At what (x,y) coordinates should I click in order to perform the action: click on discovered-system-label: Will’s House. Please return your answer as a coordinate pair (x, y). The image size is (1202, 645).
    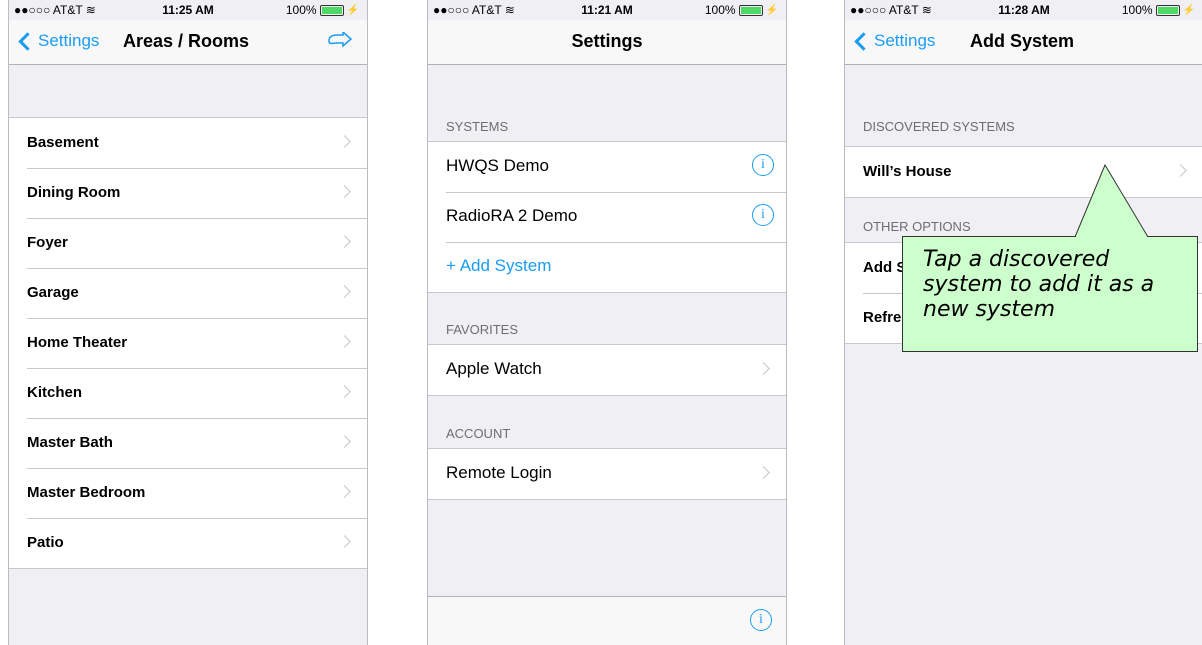
    Looking at the image, I should click on (907, 171).